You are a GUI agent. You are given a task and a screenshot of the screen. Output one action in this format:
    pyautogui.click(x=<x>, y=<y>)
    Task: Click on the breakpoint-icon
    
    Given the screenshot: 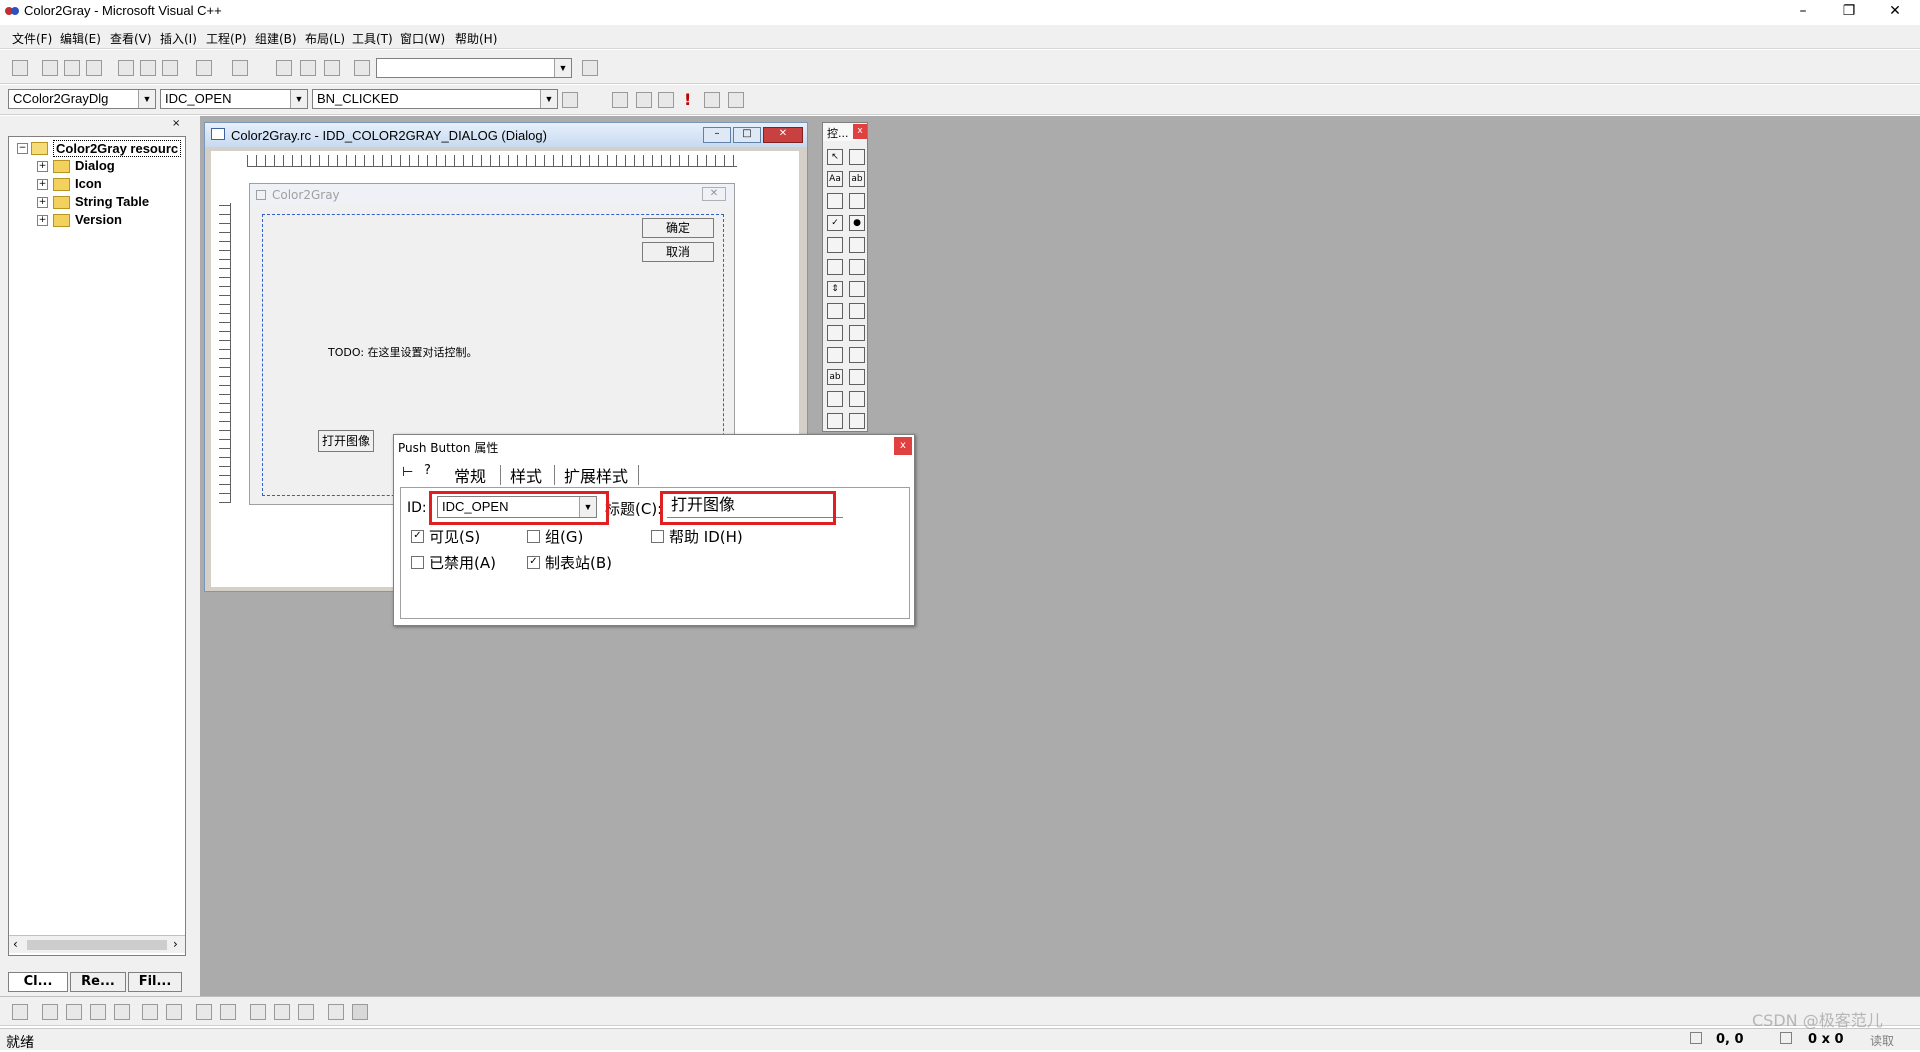 What is the action you would take?
    pyautogui.click(x=736, y=100)
    